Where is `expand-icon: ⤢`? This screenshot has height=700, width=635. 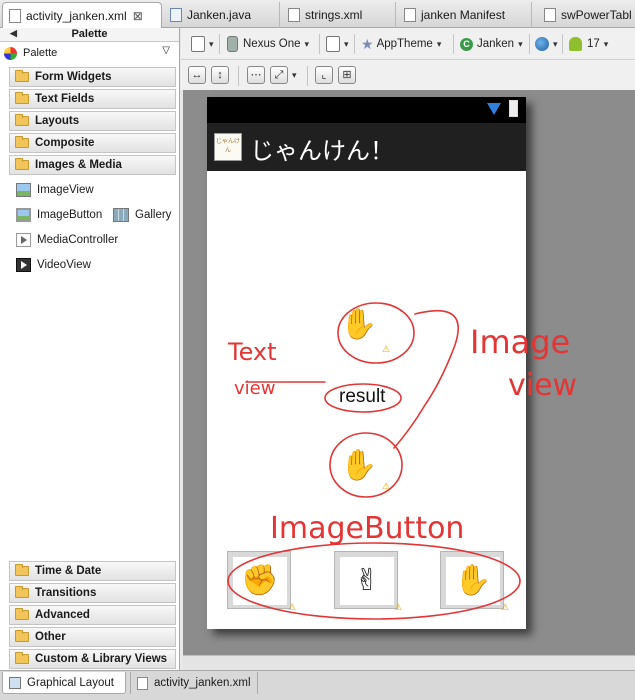
expand-icon: ⤢ is located at coordinates (279, 75).